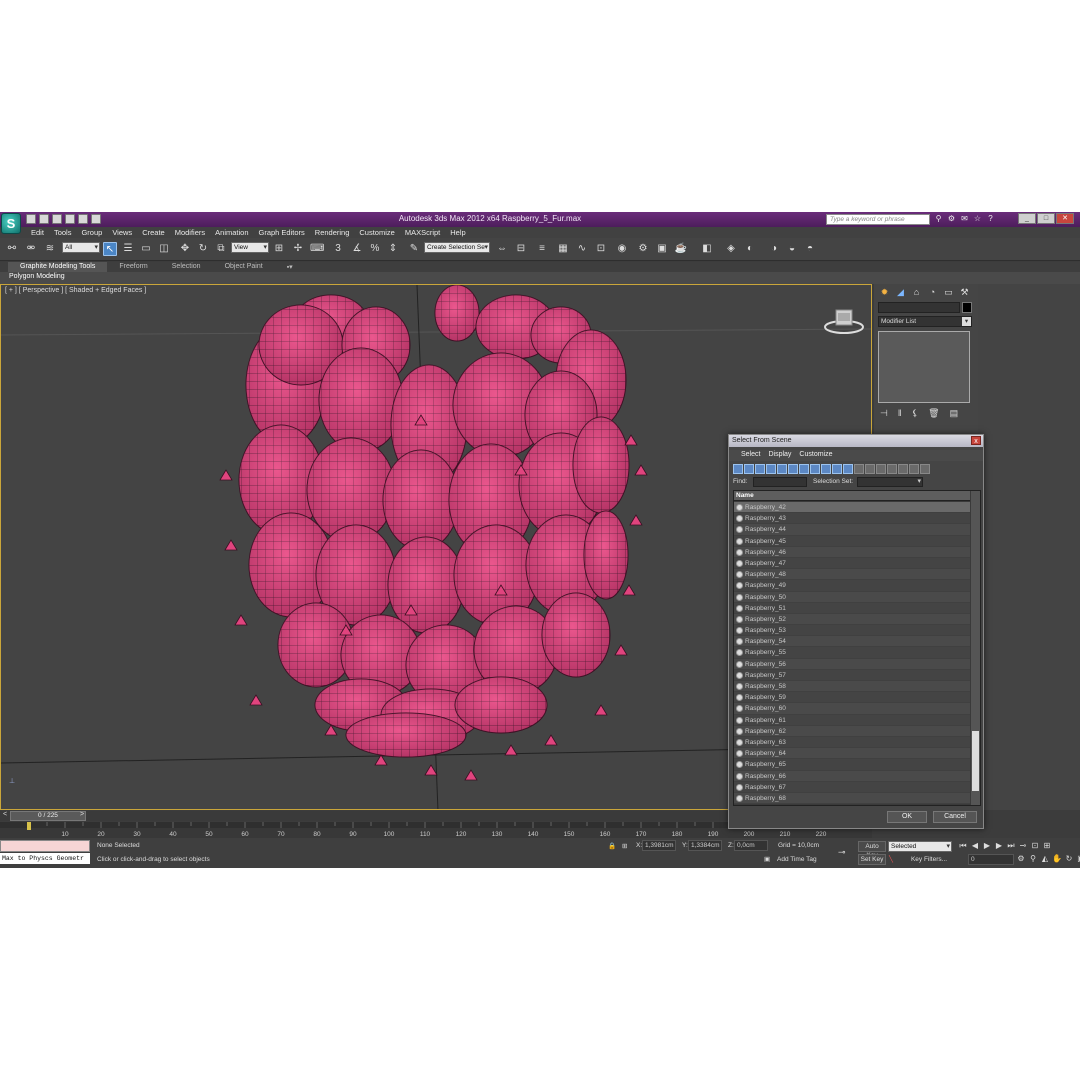  What do you see at coordinates (1065, 218) in the screenshot?
I see `close-button: ✕` at bounding box center [1065, 218].